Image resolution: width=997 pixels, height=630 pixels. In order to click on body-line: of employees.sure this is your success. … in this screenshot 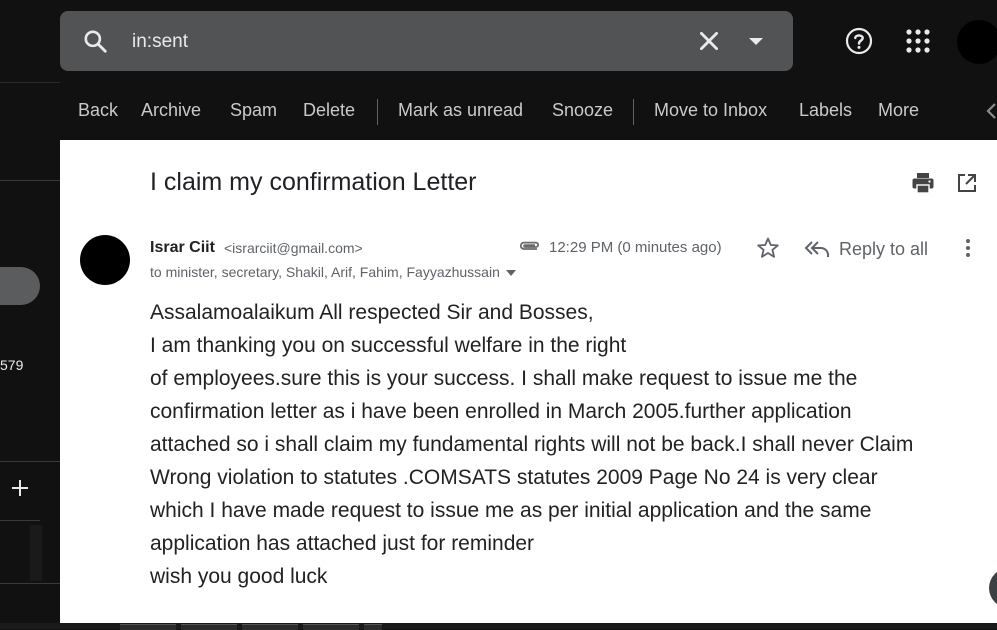, I will do `click(504, 378)`.